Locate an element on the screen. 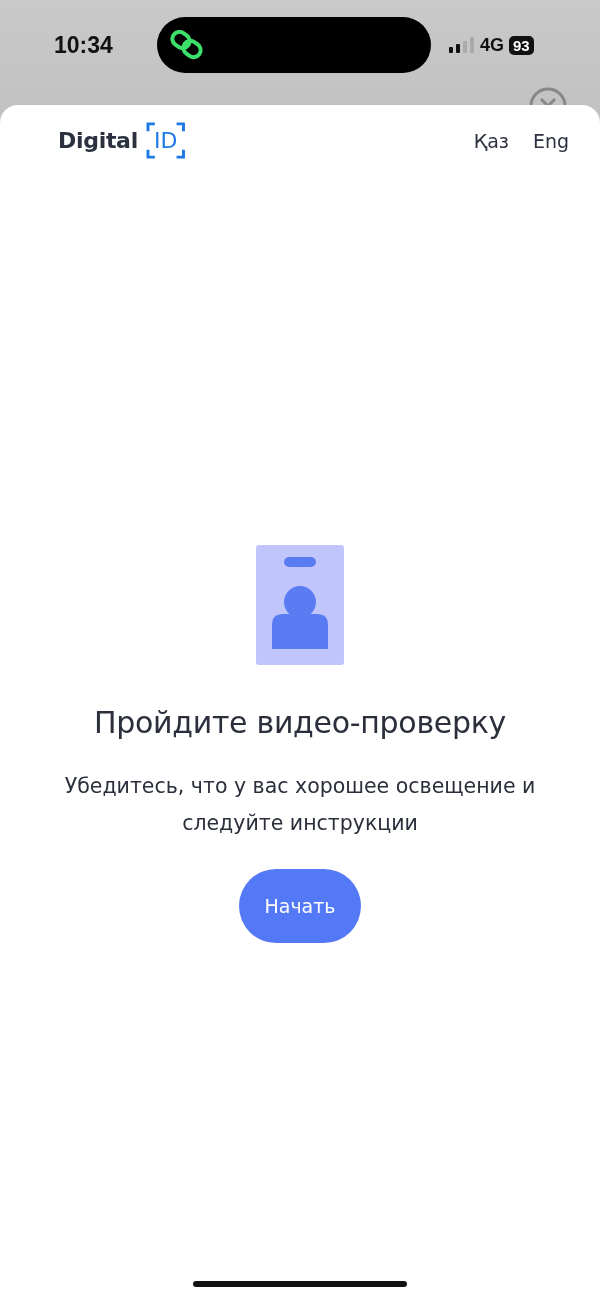 The height and width of the screenshot is (1300, 600). link-icon is located at coordinates (187, 45).